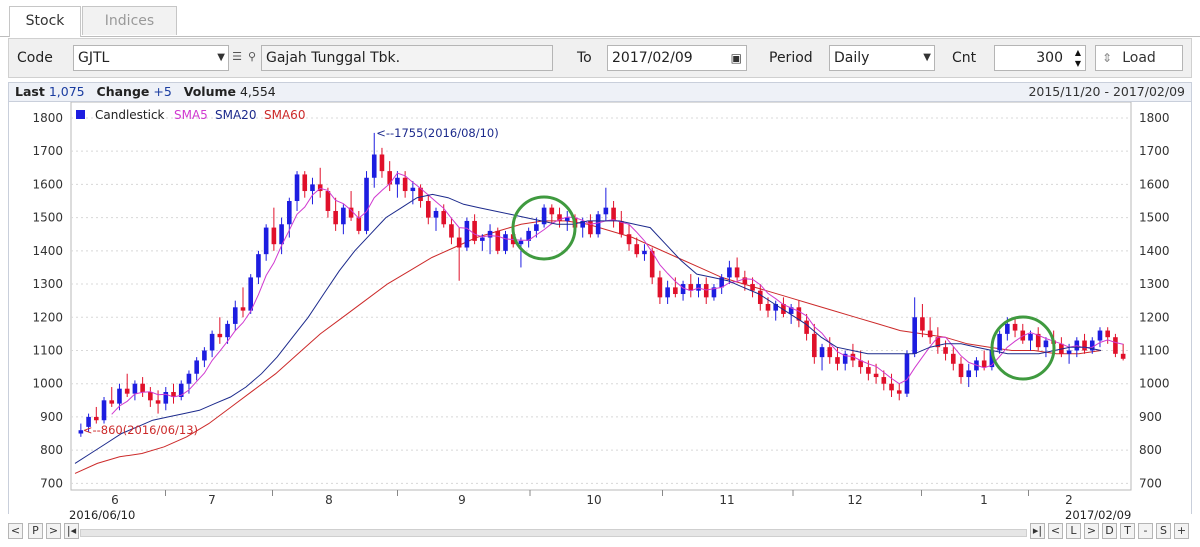  What do you see at coordinates (553, 533) in the screenshot?
I see `chart-scrollbar` at bounding box center [553, 533].